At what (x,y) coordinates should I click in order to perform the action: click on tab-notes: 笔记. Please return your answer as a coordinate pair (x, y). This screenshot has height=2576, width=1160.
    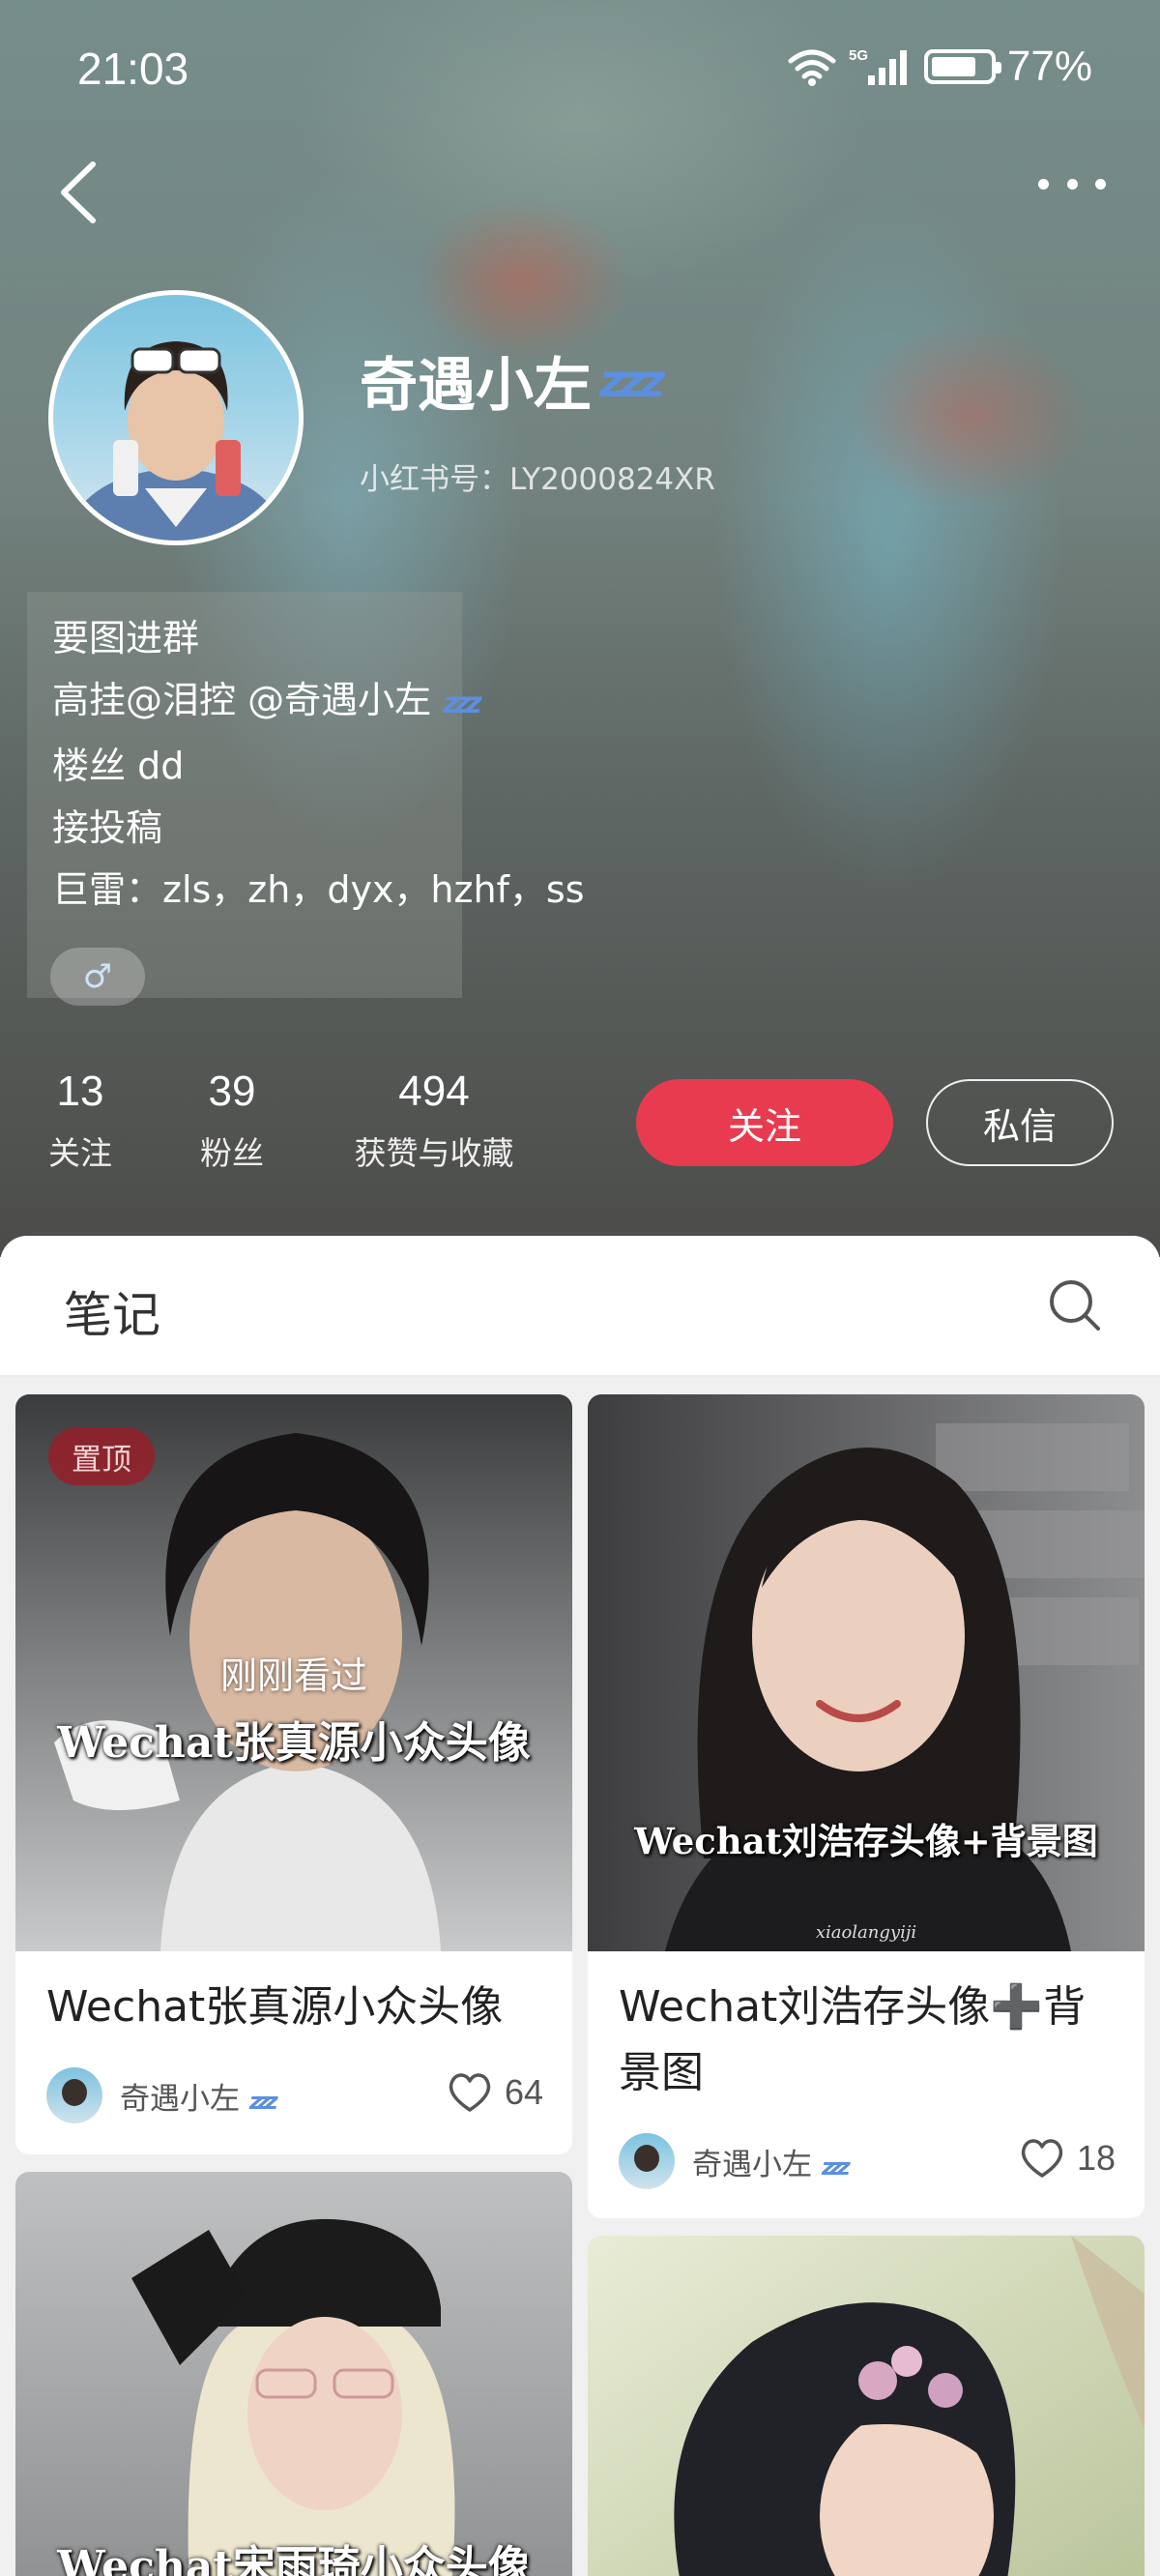
    Looking at the image, I should click on (112, 1311).